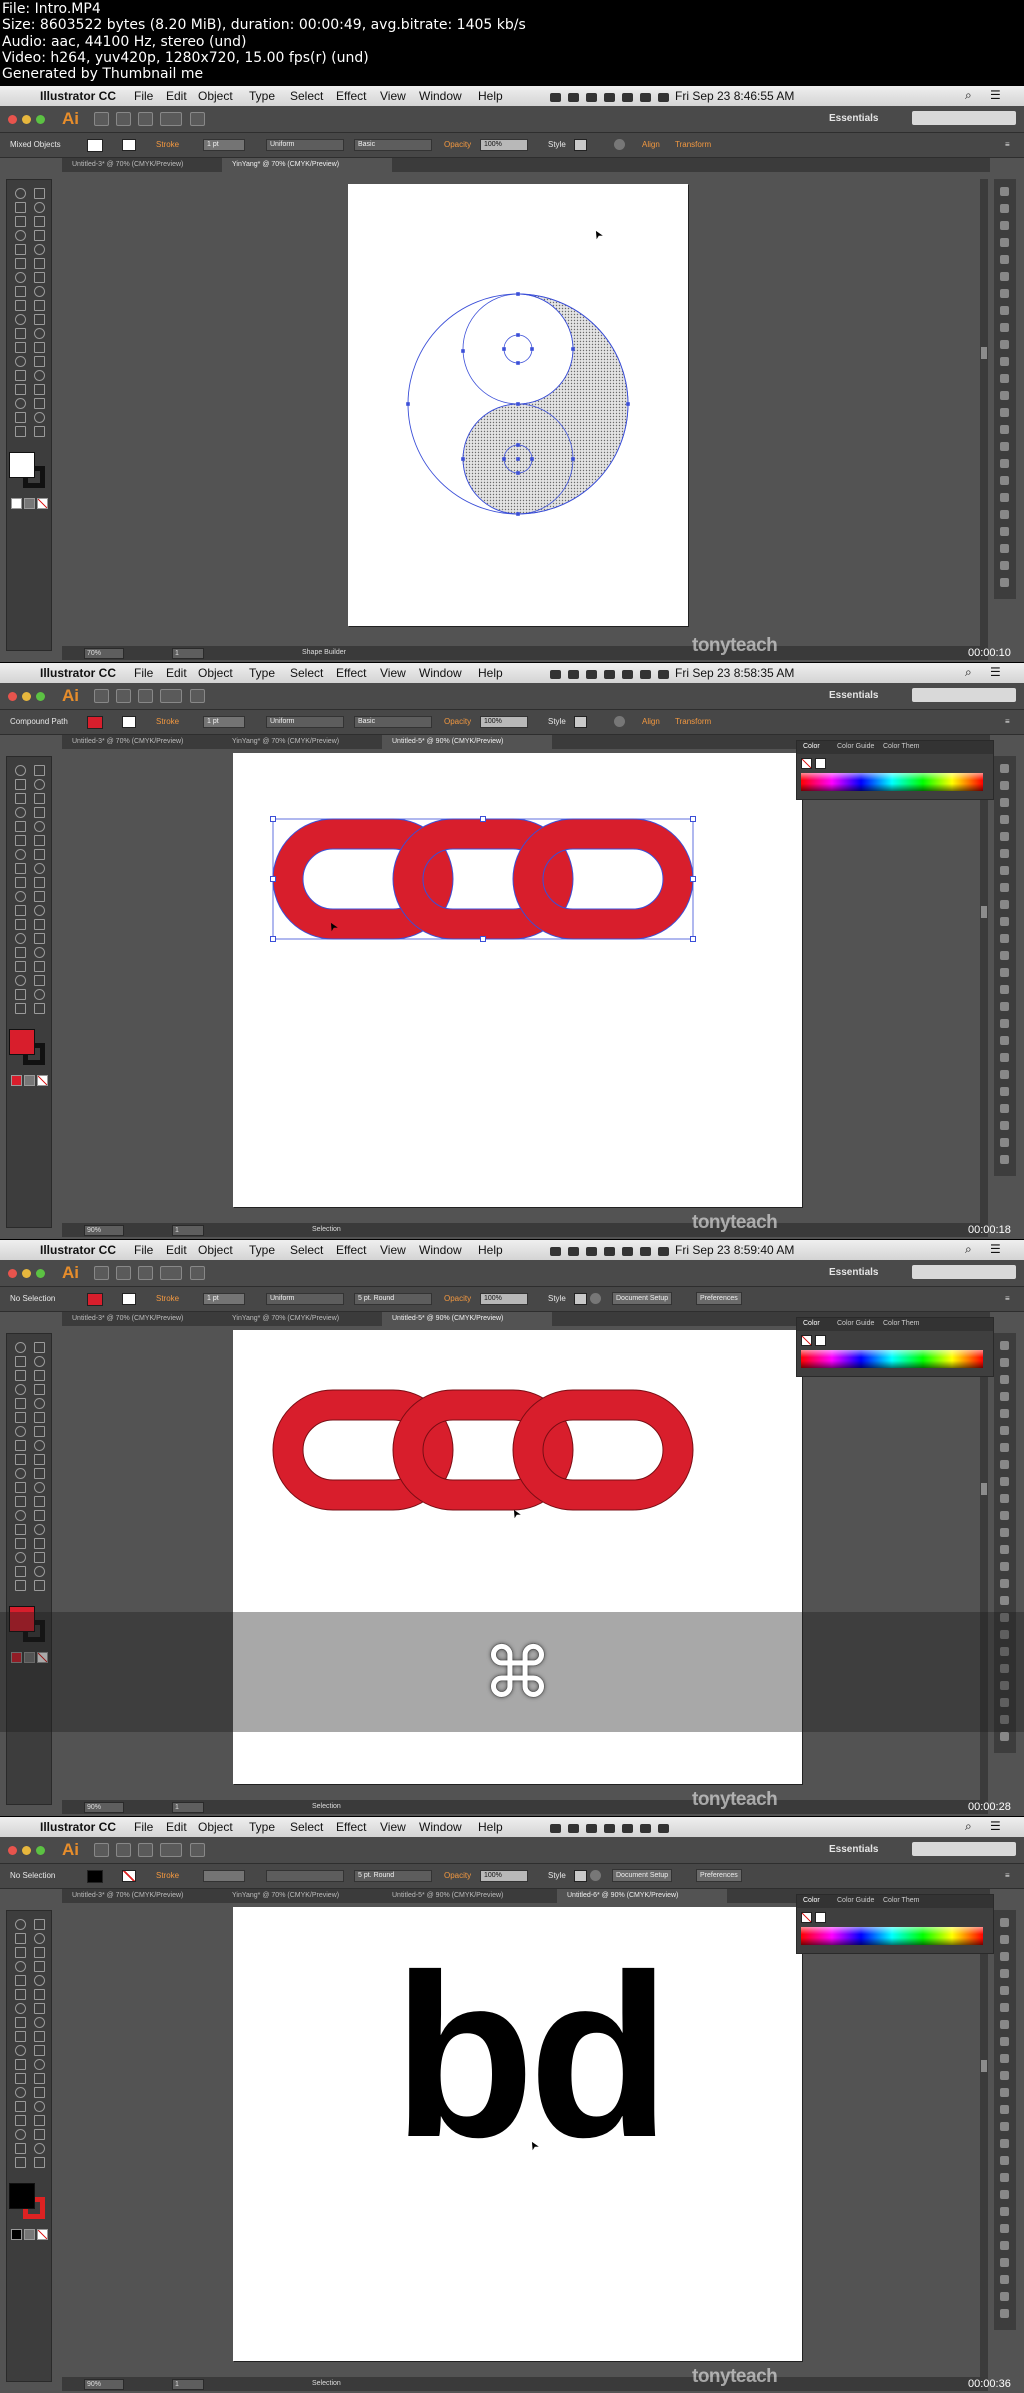  I want to click on recolor-icon, so click(595, 1875).